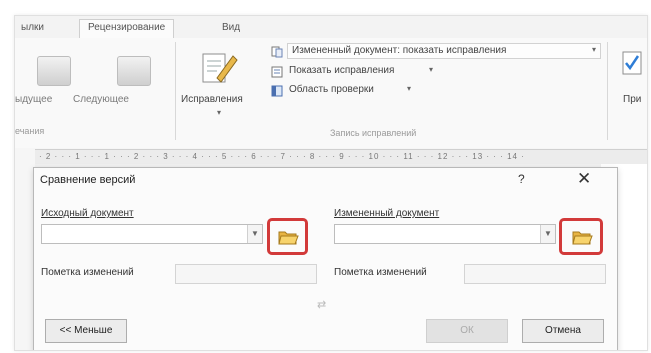 The width and height of the screenshot is (651, 353). I want to click on revised-document-combo: ▼, so click(445, 234).